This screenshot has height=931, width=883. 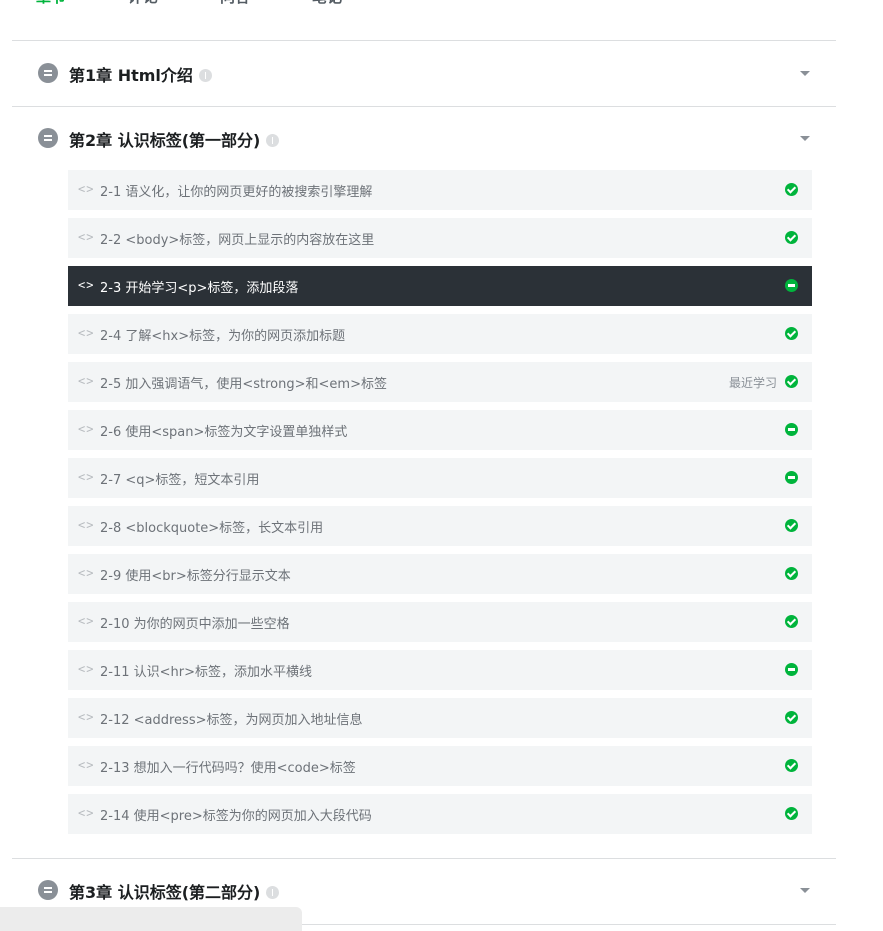 What do you see at coordinates (237, 240) in the screenshot?
I see `lesson-title: 2-2 <body>标签，网页上显示的内容放在这里` at bounding box center [237, 240].